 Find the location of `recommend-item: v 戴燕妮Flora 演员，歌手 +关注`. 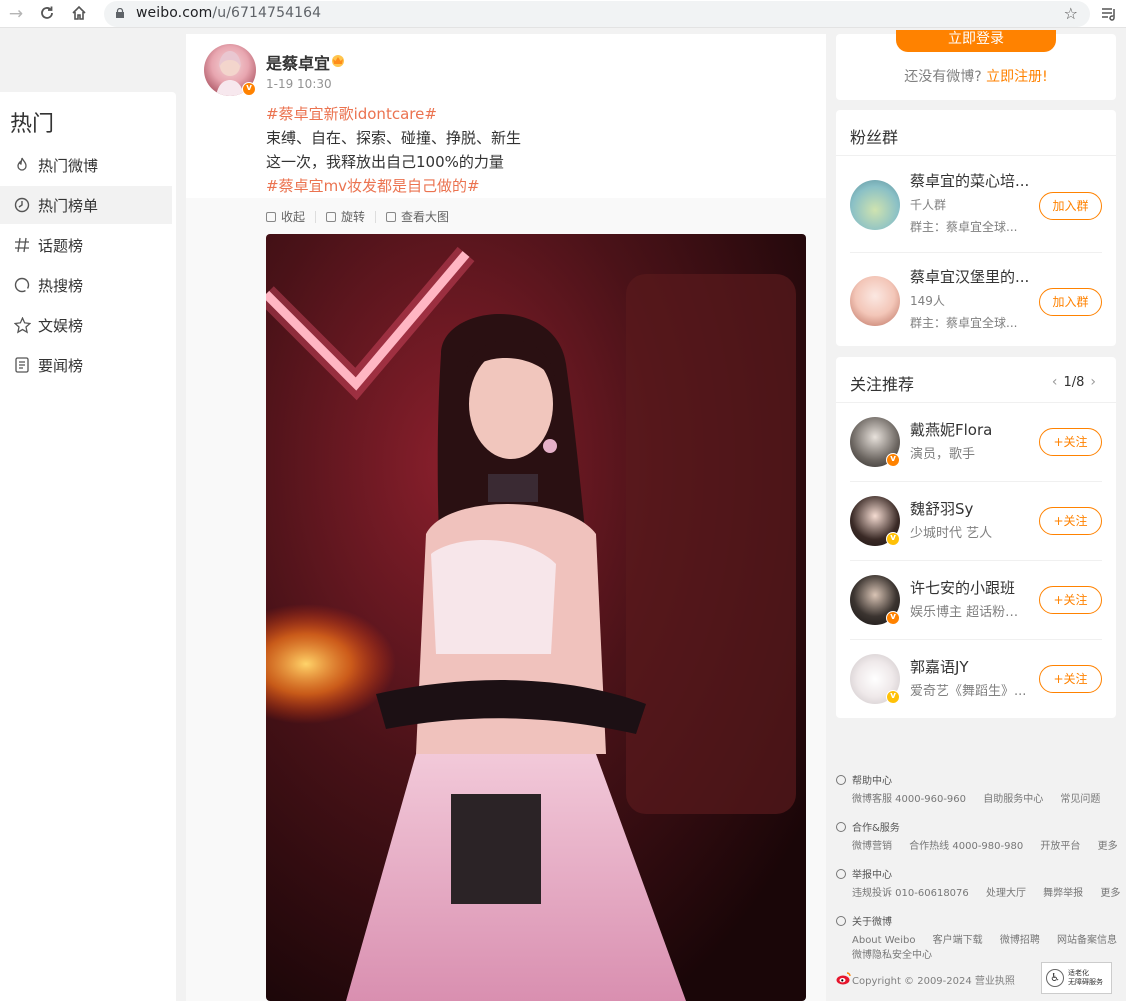

recommend-item: v 戴燕妮Flora 演员，歌手 +关注 is located at coordinates (976, 442).